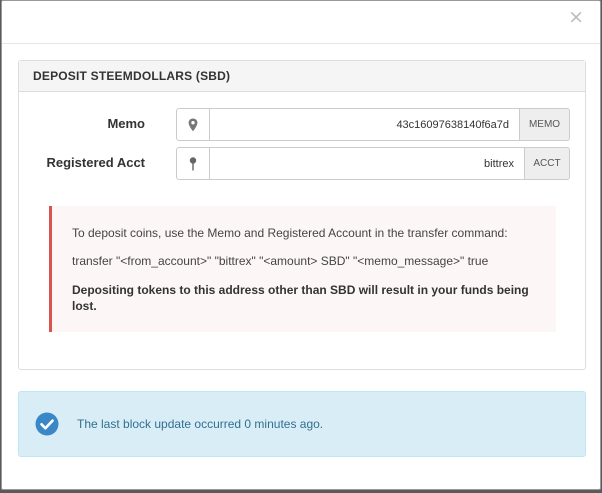 The height and width of the screenshot is (493, 602). What do you see at coordinates (576, 17) in the screenshot?
I see `close-button: ×` at bounding box center [576, 17].